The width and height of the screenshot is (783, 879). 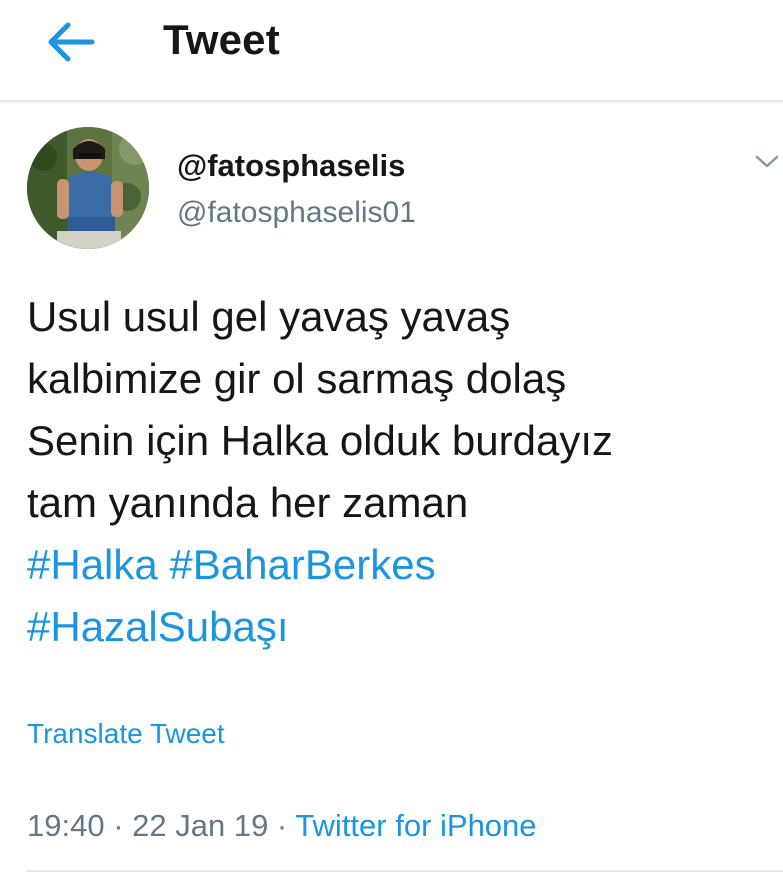 I want to click on arrow-left-icon, so click(x=71, y=42).